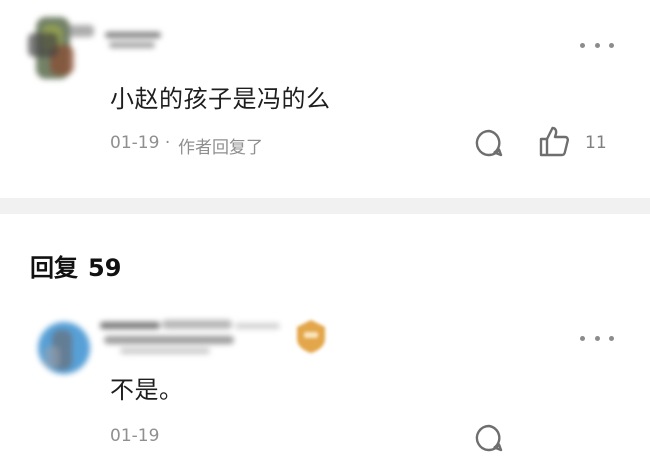 The height and width of the screenshot is (469, 650). What do you see at coordinates (135, 143) in the screenshot?
I see `comment-date: 01-19` at bounding box center [135, 143].